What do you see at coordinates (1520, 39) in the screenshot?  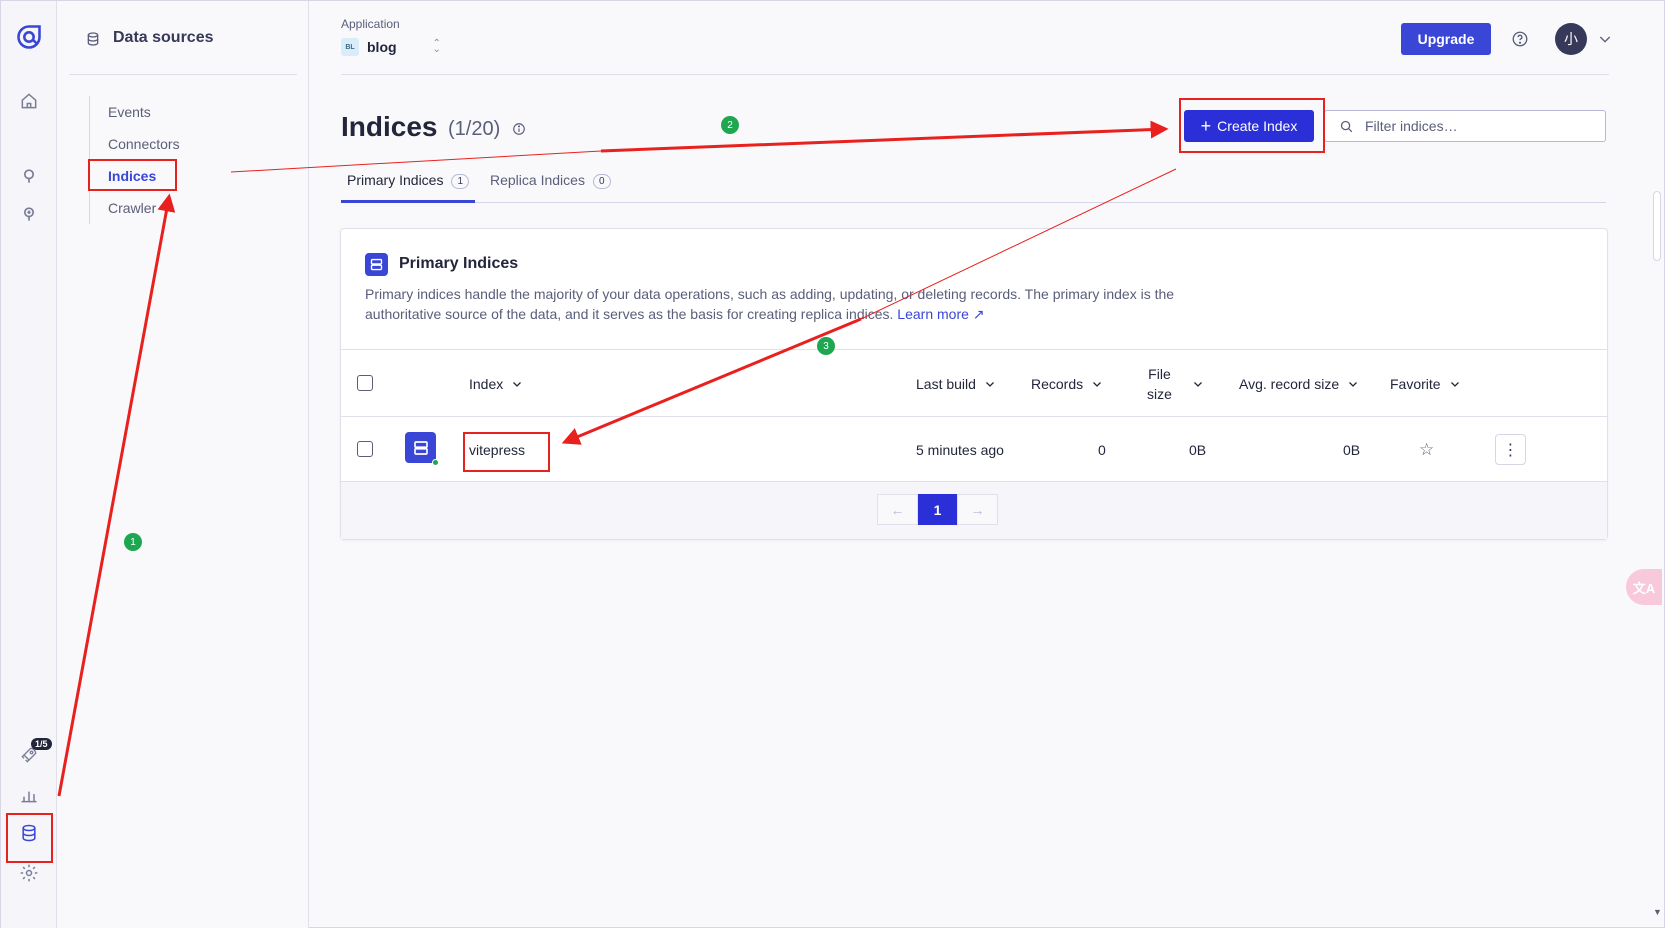 I see `help-icon` at bounding box center [1520, 39].